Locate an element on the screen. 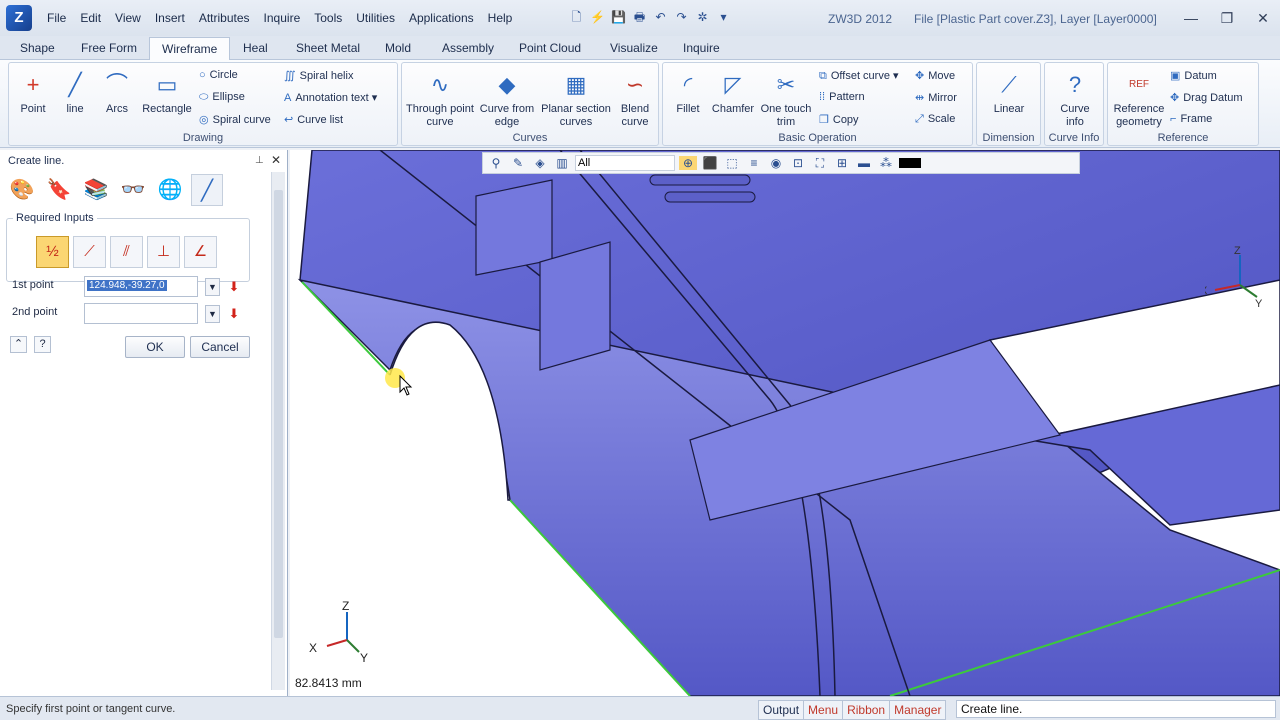 The image size is (1280, 720). stamp-icon: 🔖 is located at coordinates (59, 190).